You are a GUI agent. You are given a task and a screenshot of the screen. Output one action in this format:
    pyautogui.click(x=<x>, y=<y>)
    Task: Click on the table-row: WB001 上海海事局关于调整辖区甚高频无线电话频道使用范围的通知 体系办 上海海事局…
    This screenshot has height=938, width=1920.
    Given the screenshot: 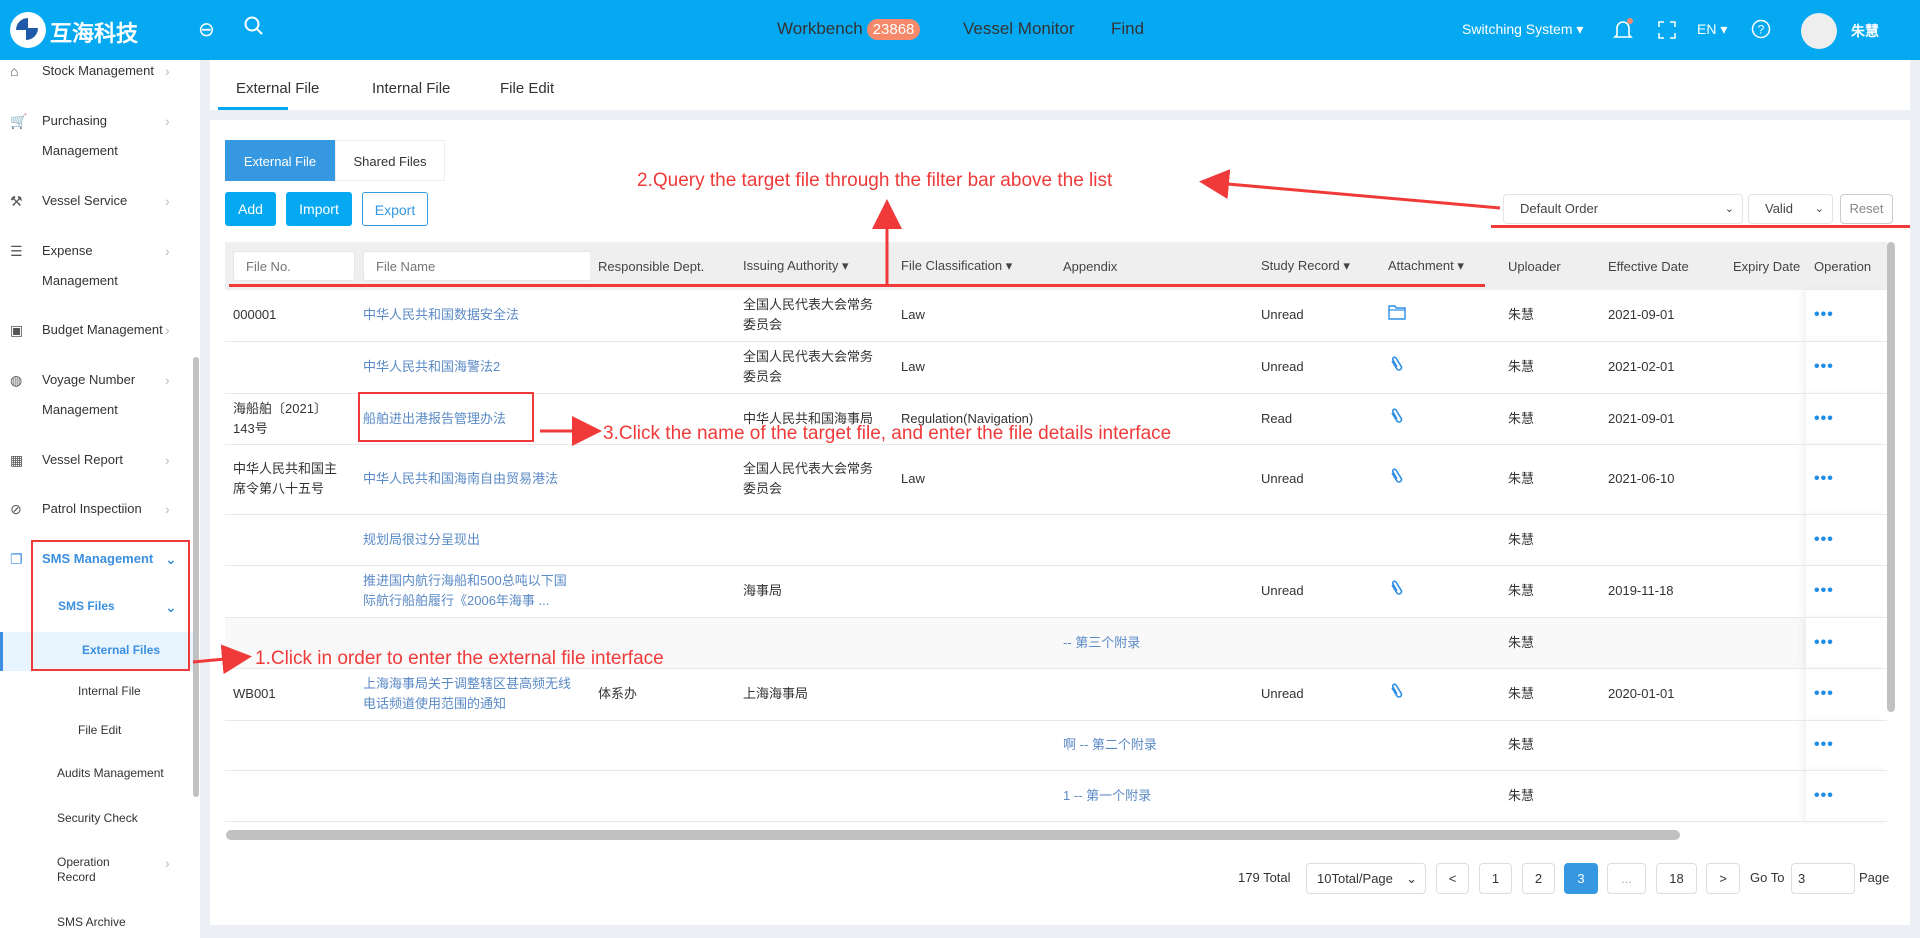 What is the action you would take?
    pyautogui.click(x=1056, y=694)
    